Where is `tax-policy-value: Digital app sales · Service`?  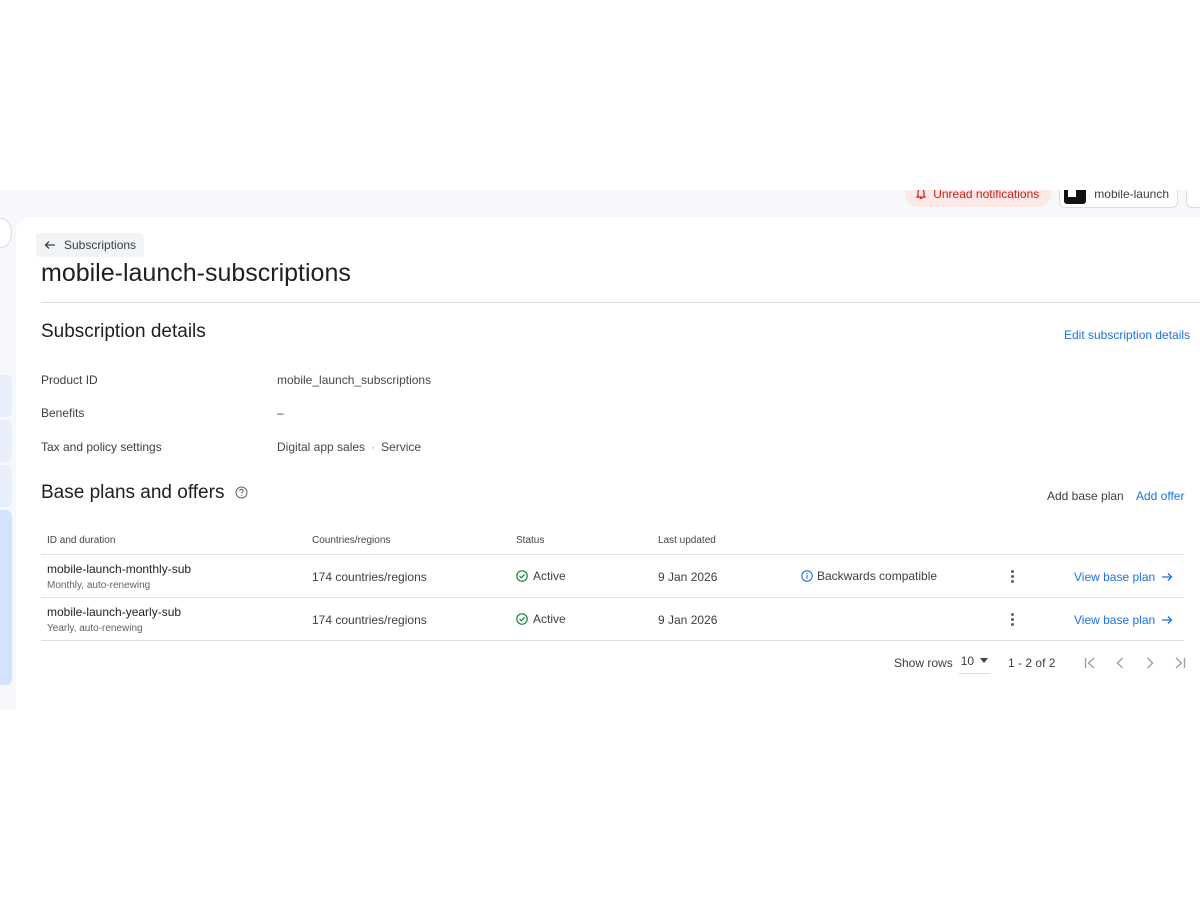
tax-policy-value: Digital app sales · Service is located at coordinates (349, 447).